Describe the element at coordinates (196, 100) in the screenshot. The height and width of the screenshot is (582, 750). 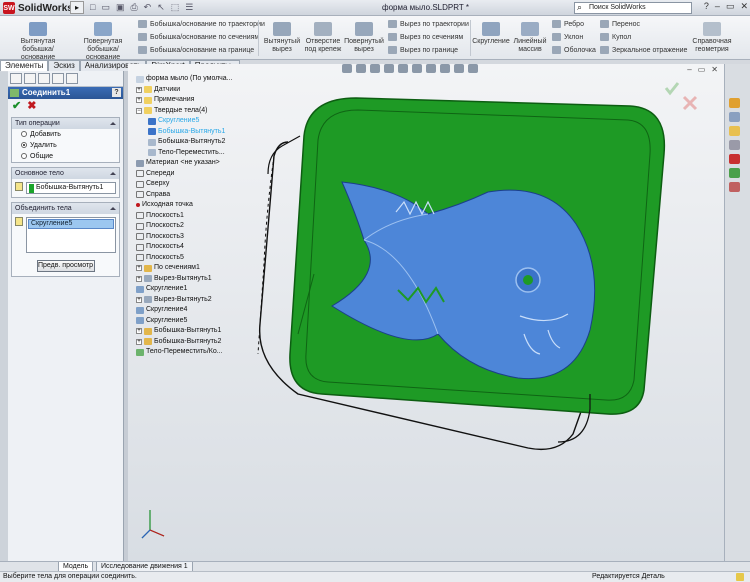
I see `tree-item: + Примечания` at that location.